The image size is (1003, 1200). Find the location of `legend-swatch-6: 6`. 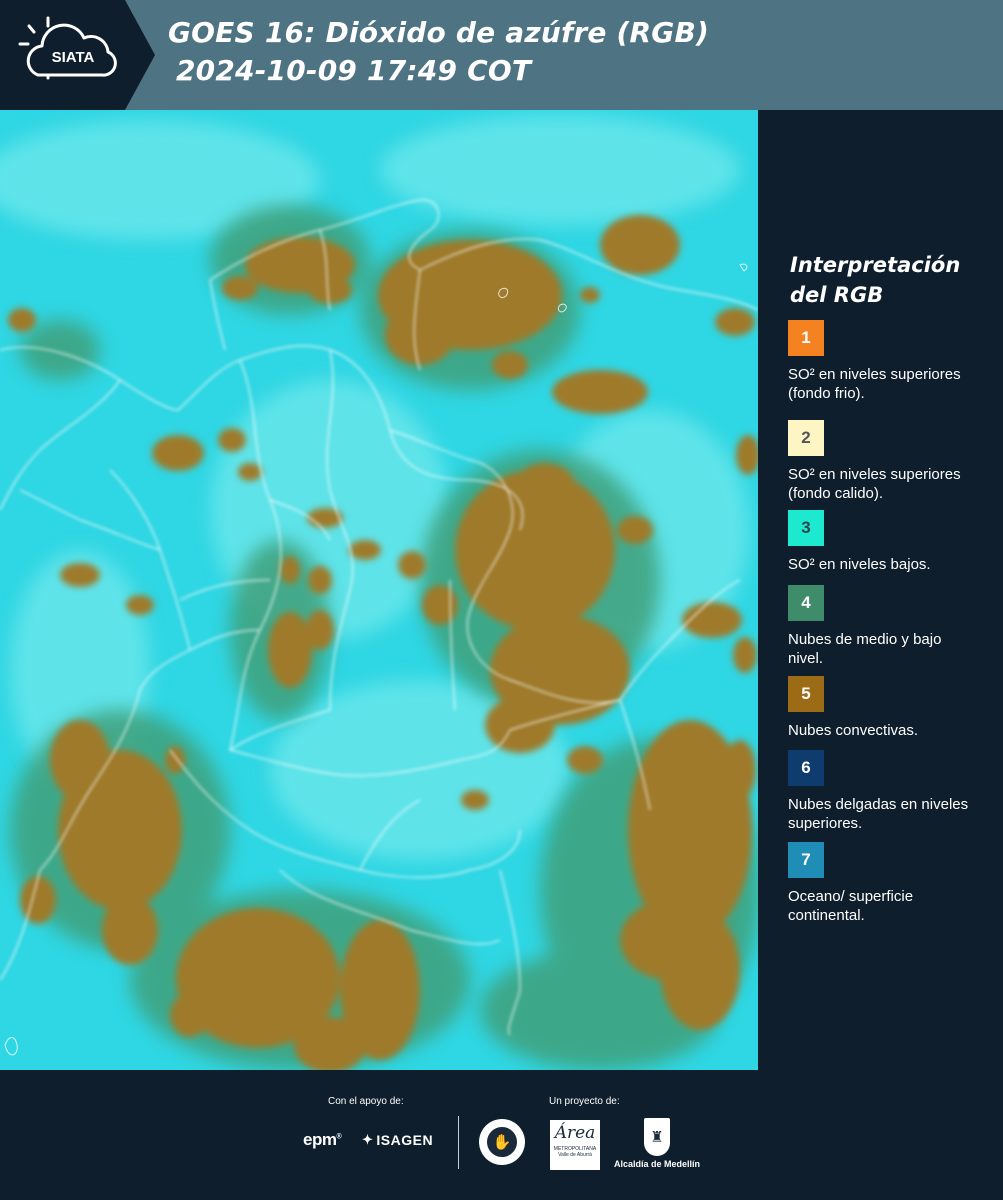

legend-swatch-6: 6 is located at coordinates (806, 768).